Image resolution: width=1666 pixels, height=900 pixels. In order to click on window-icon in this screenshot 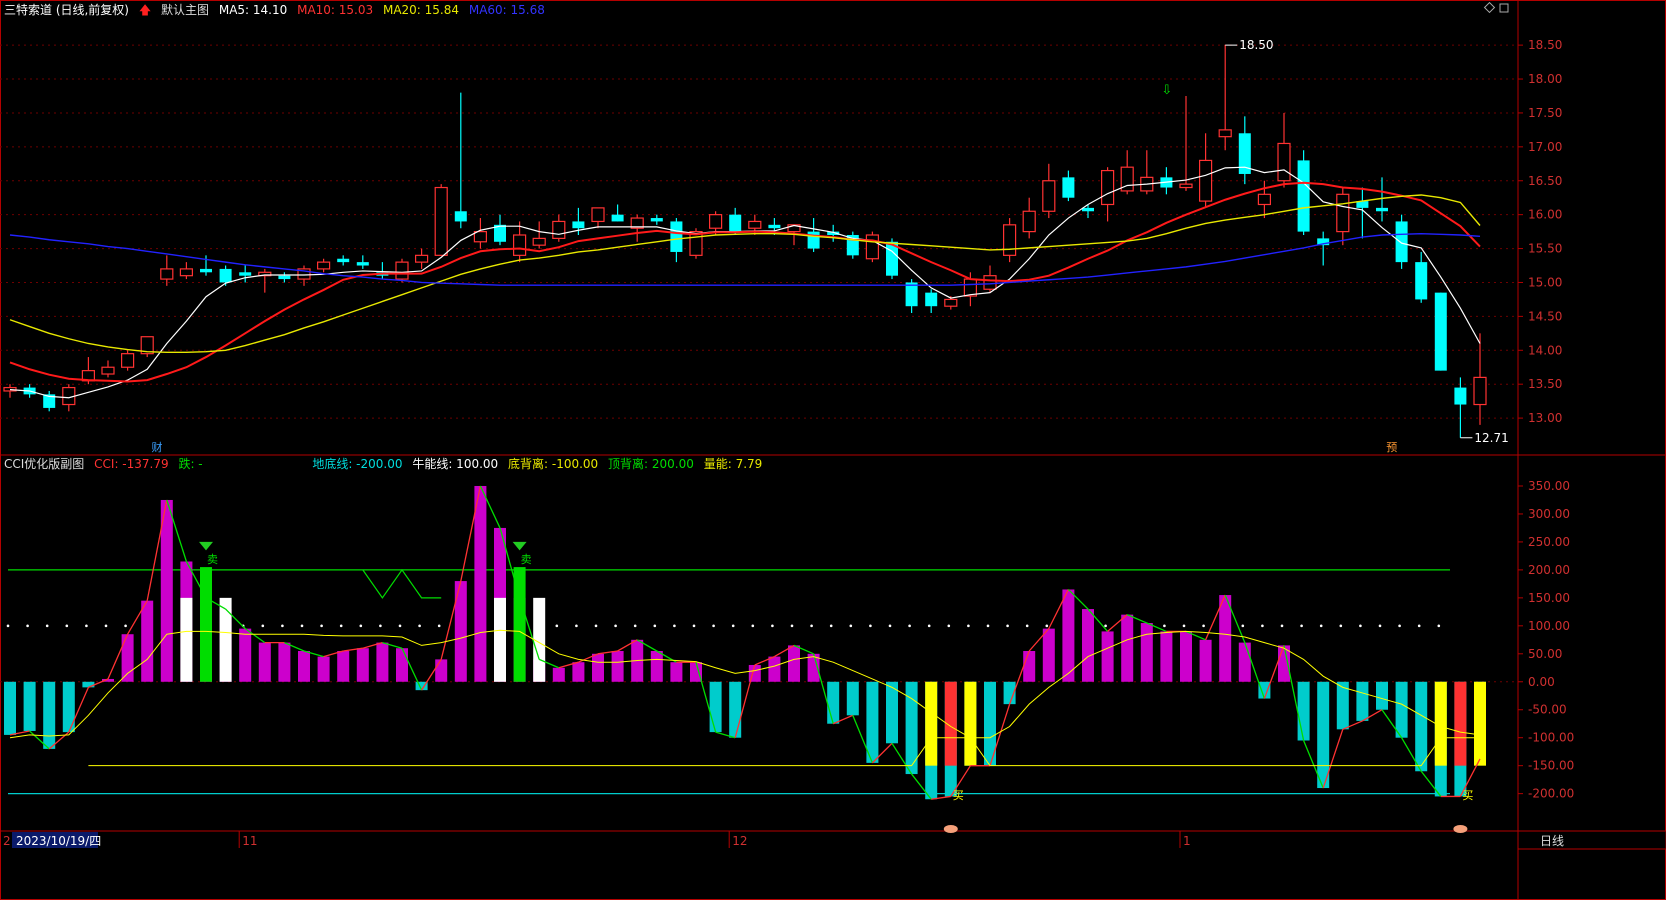, I will do `click(1504, 8)`.